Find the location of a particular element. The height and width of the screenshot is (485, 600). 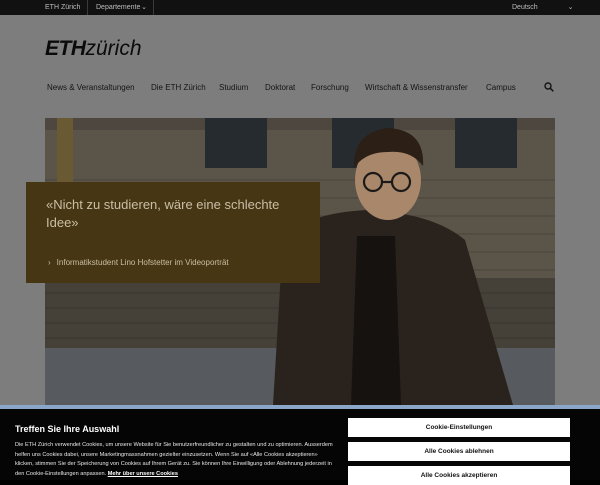

eth-logo: ETHzürich is located at coordinates (93, 49).